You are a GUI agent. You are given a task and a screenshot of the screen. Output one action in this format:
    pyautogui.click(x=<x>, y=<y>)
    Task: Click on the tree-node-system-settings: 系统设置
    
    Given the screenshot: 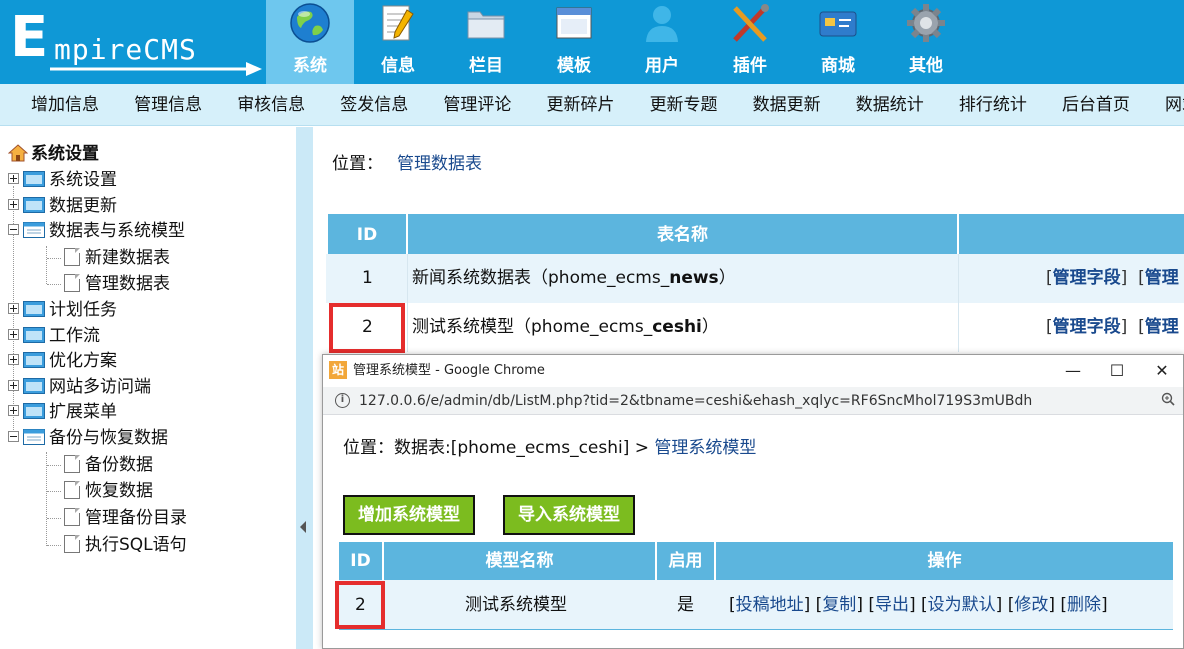 What is the action you would take?
    pyautogui.click(x=62, y=180)
    